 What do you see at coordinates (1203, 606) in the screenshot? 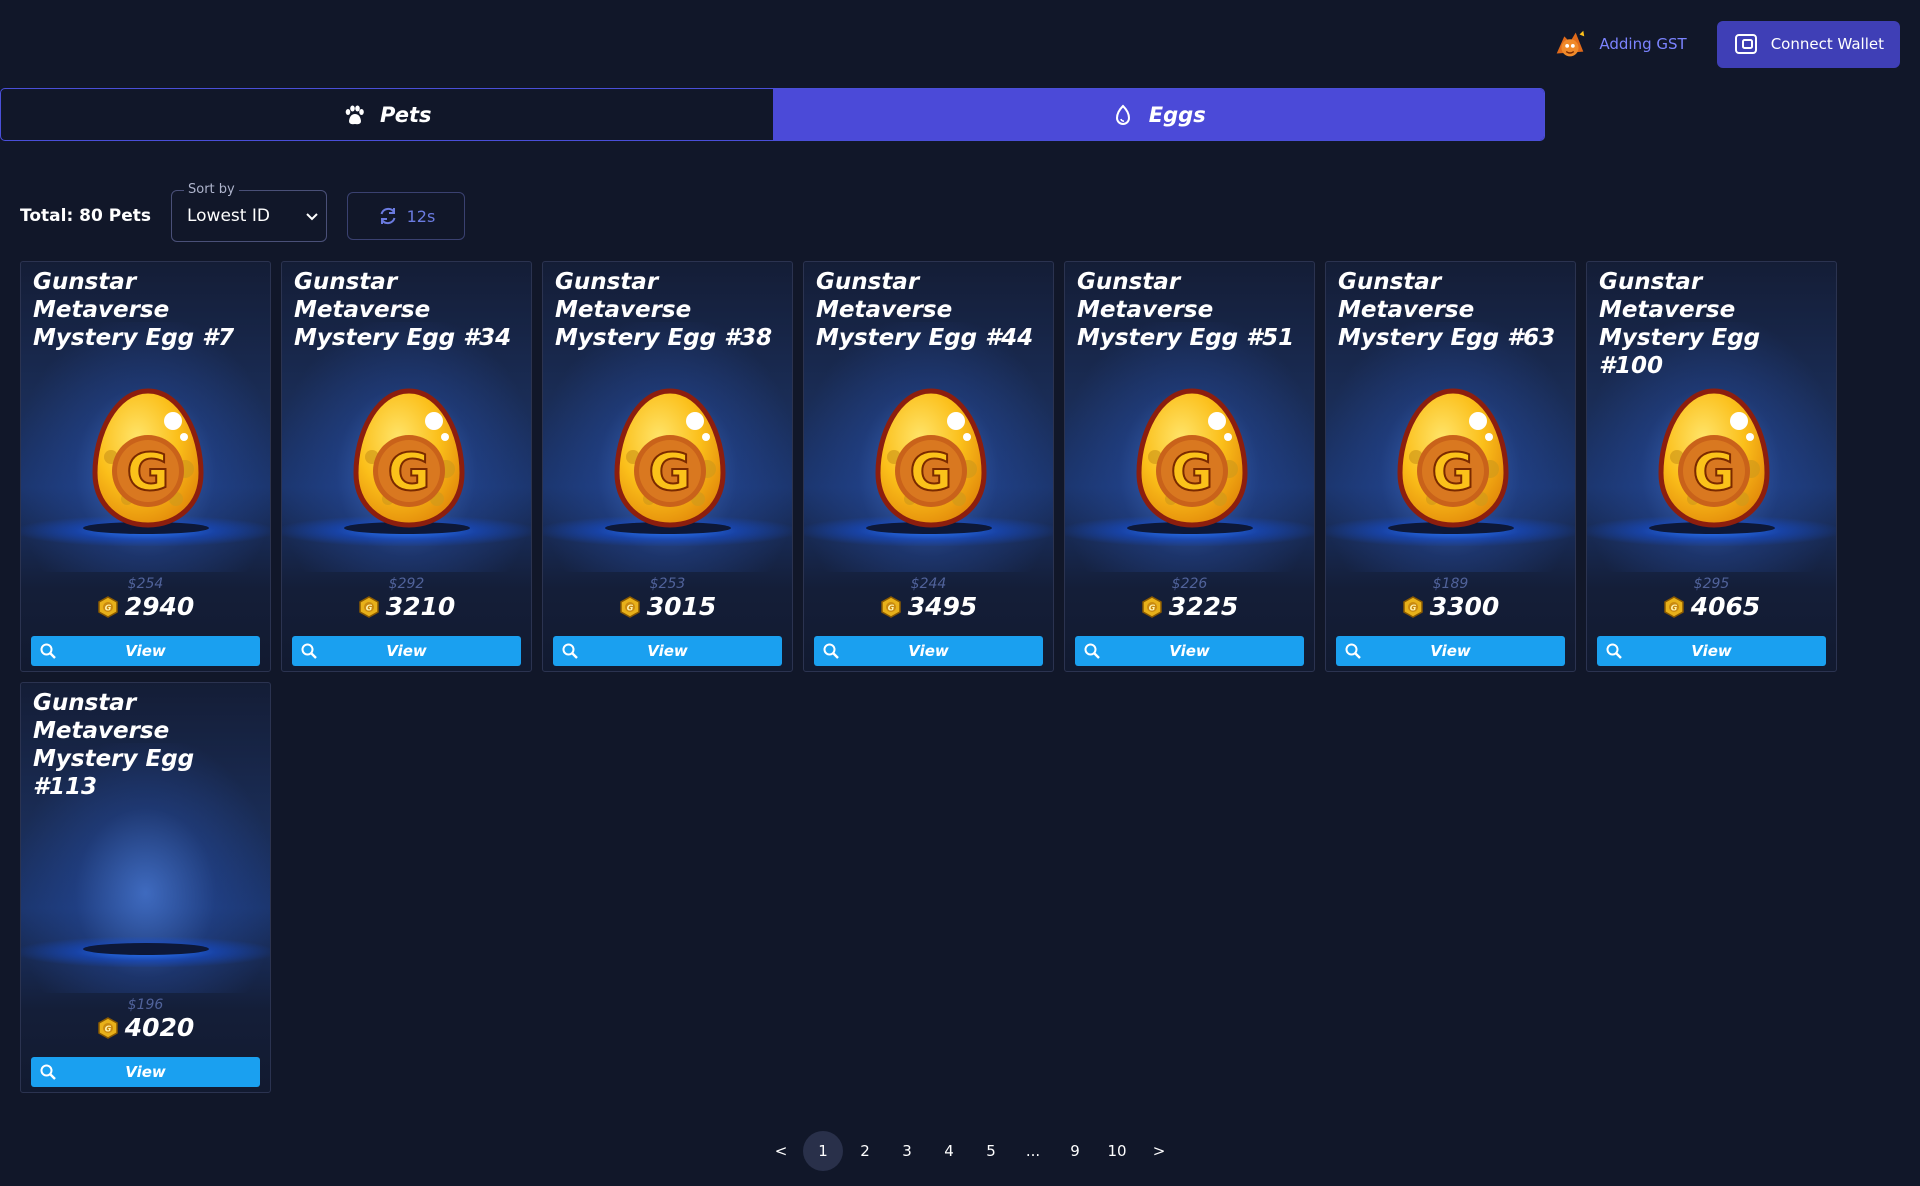
I see `gst-price-value: 3225` at bounding box center [1203, 606].